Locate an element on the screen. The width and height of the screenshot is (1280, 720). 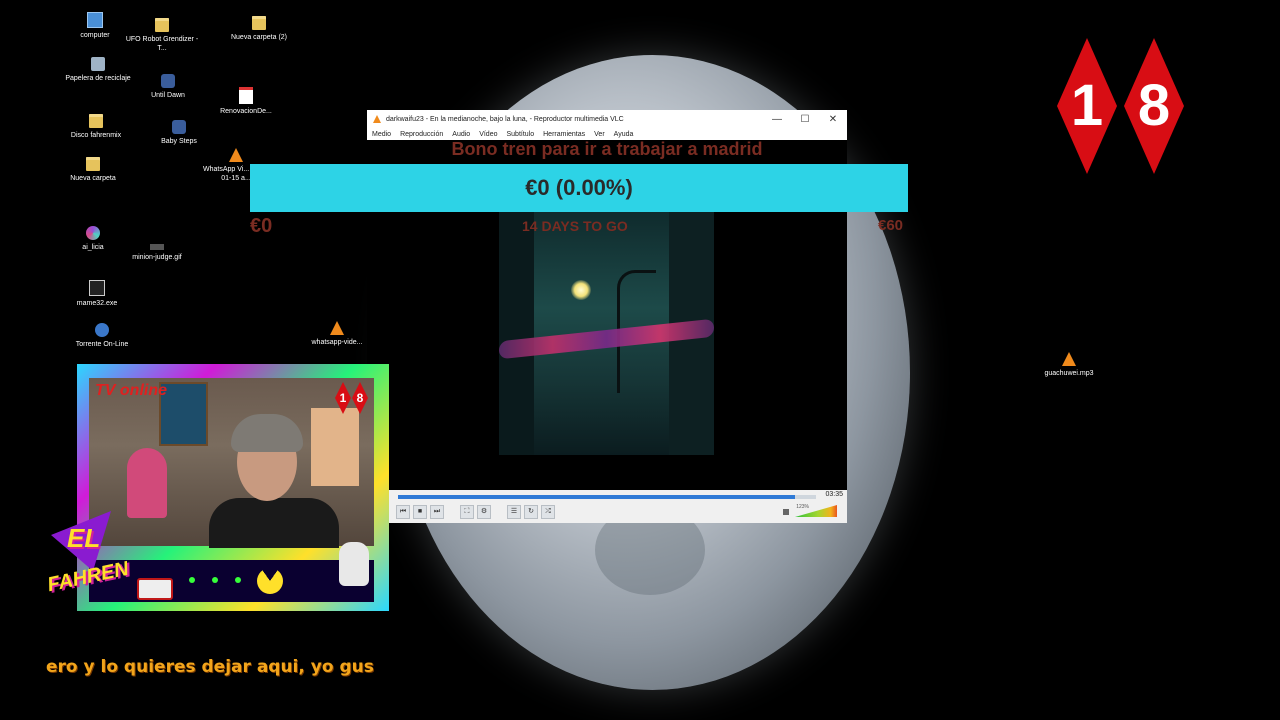
vlc-controls: 03:35 ⏮ ■ ⏭ ⛶ ⚙ ☰ ↻ ⤮ 123% is located at coordinates (617, 506).